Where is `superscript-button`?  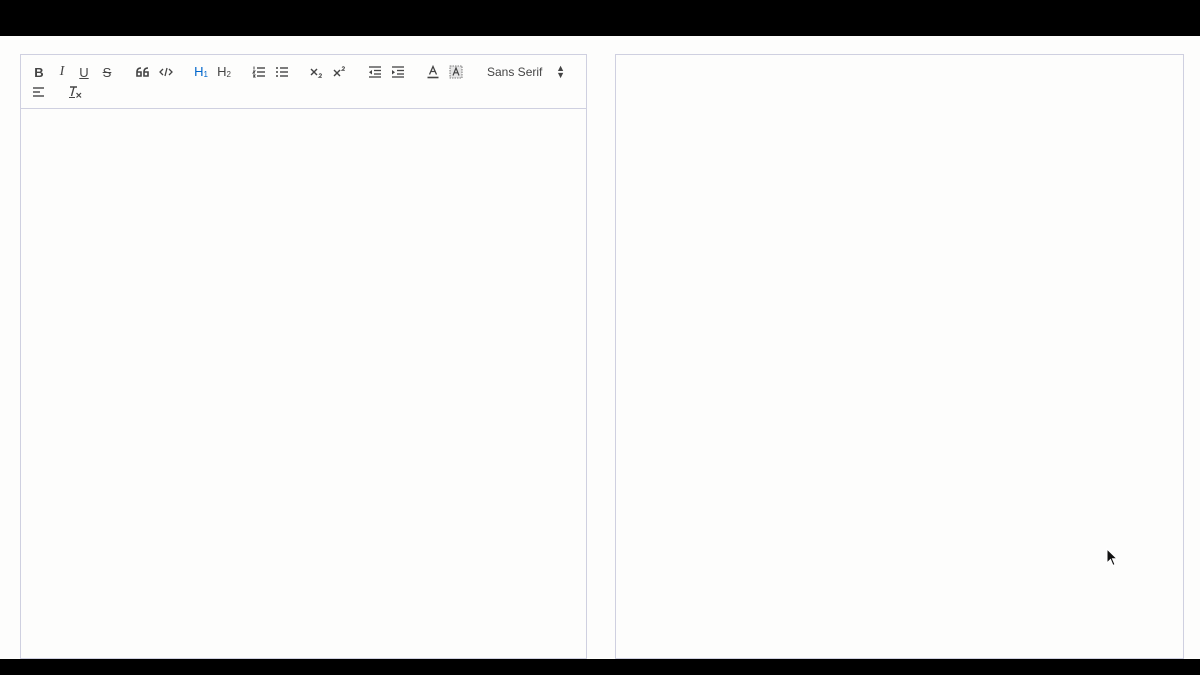
superscript-button is located at coordinates (340, 72).